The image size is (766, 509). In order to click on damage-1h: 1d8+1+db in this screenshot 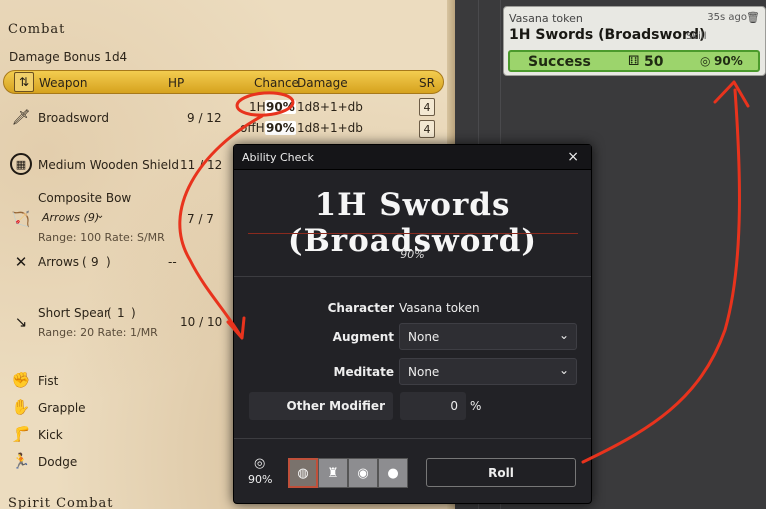, I will do `click(330, 107)`.